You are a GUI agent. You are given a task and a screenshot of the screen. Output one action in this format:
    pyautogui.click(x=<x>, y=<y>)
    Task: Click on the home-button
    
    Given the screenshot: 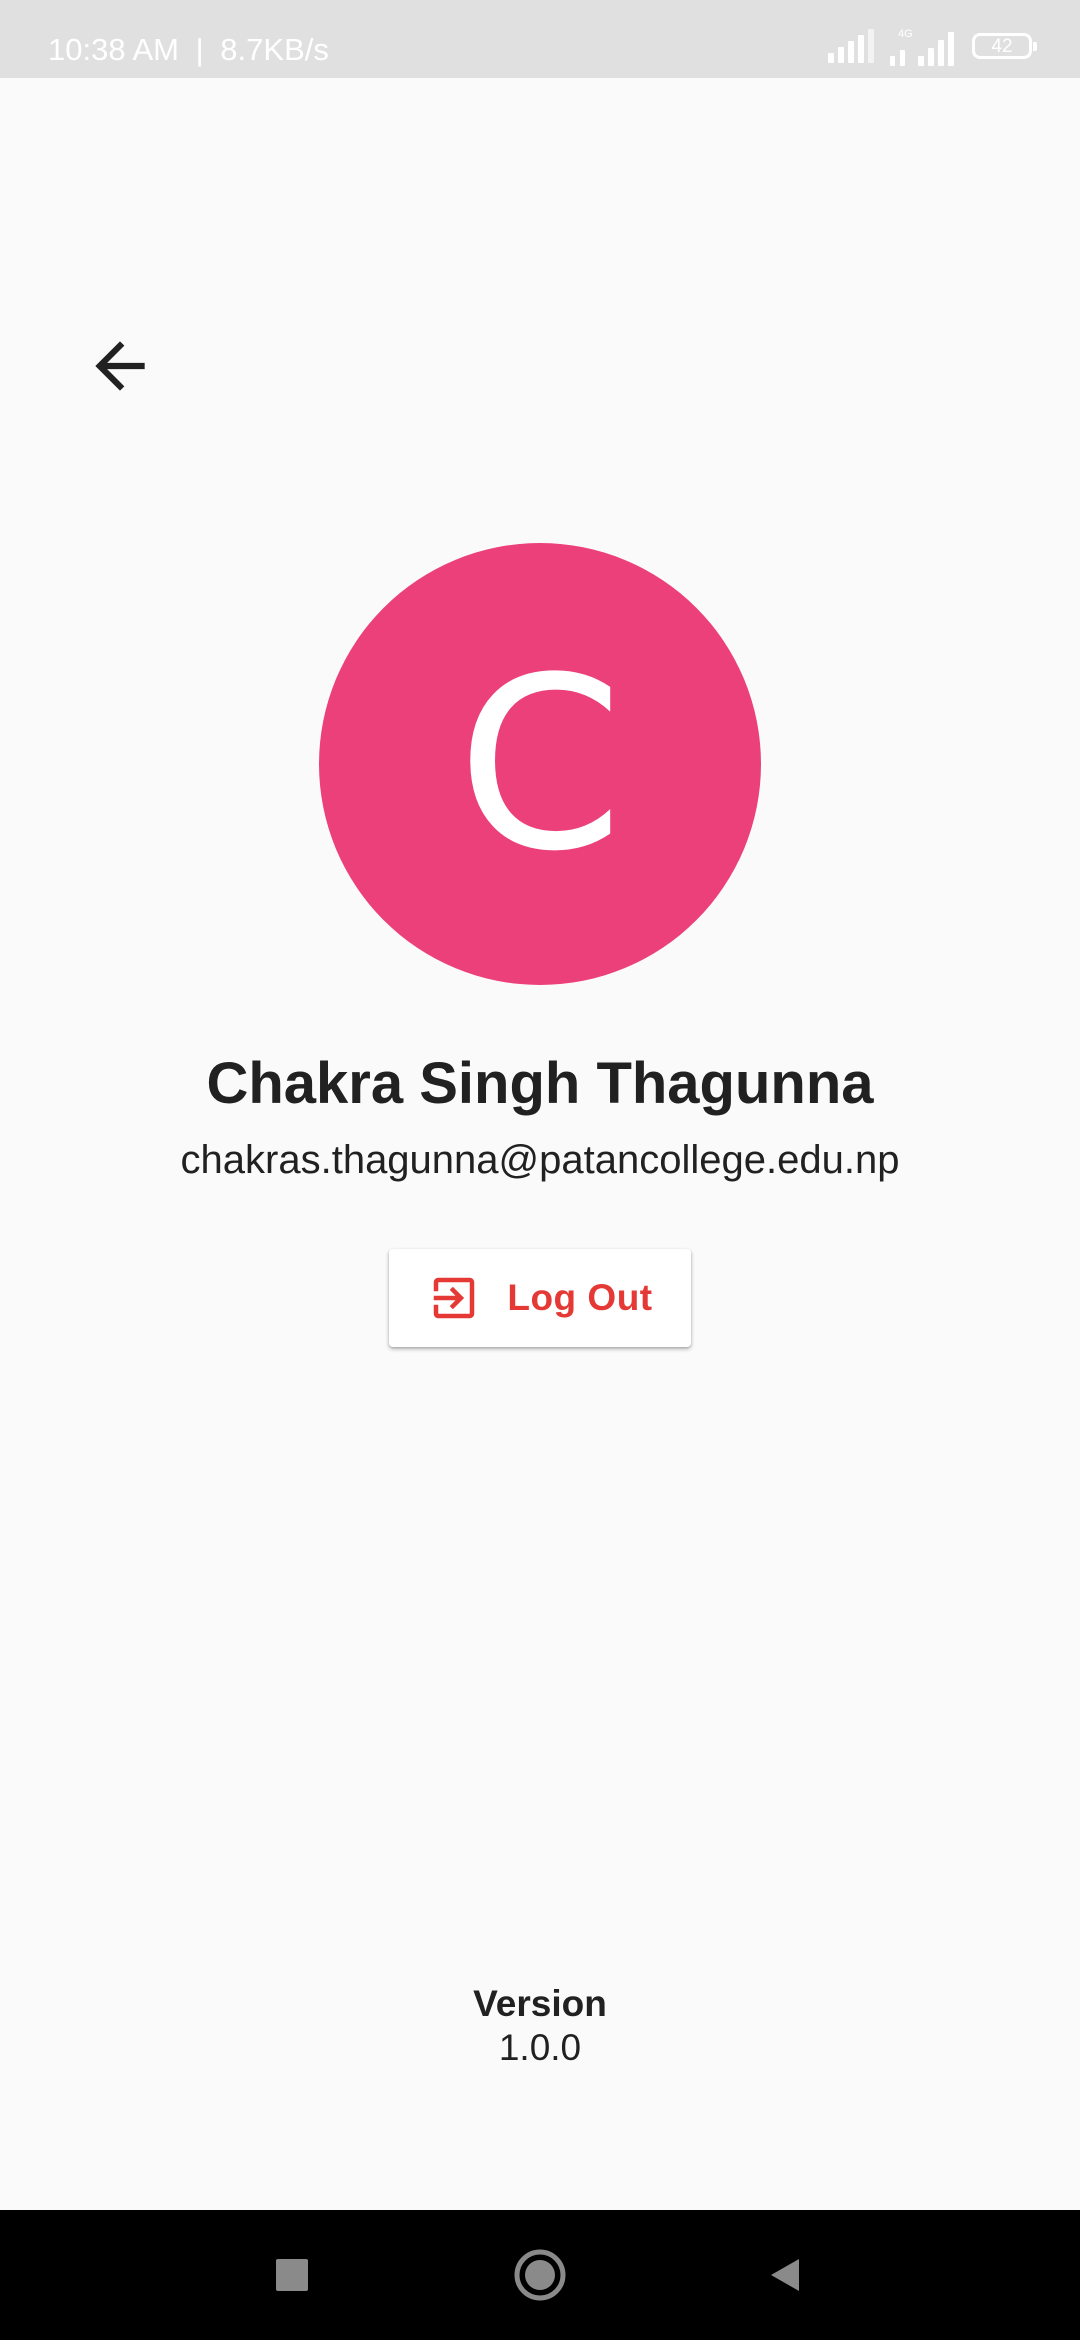 What is the action you would take?
    pyautogui.click(x=540, y=2275)
    